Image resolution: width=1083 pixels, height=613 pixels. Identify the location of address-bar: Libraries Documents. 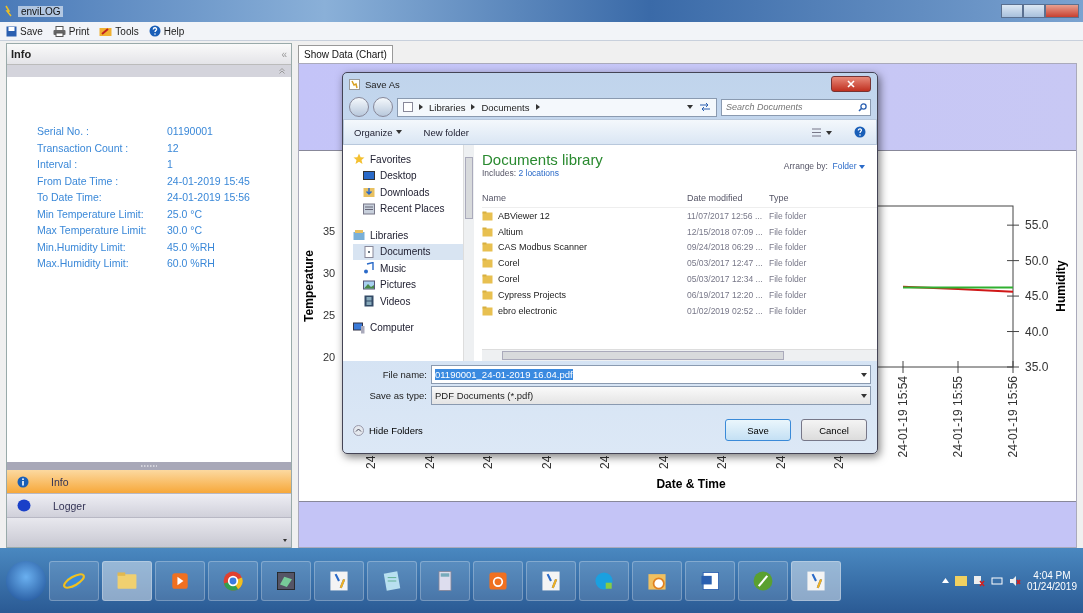
(557, 107).